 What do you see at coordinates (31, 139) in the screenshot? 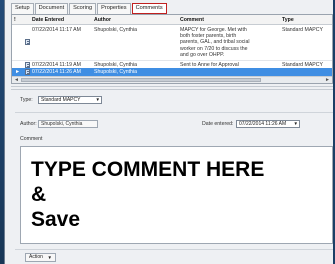
I see `comment-label: Comment` at bounding box center [31, 139].